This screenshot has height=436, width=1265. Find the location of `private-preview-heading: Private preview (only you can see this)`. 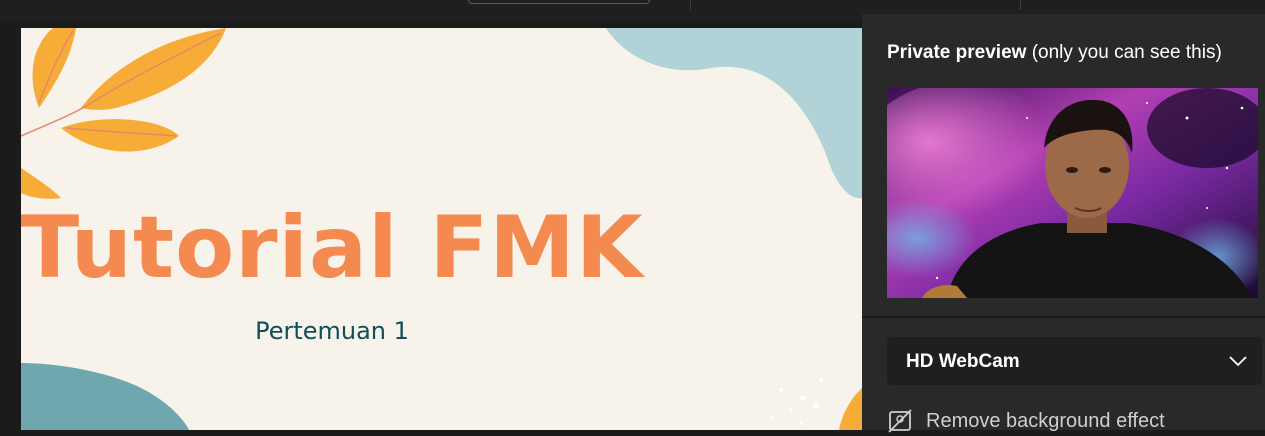

private-preview-heading: Private preview (only you can see this) is located at coordinates (1054, 53).